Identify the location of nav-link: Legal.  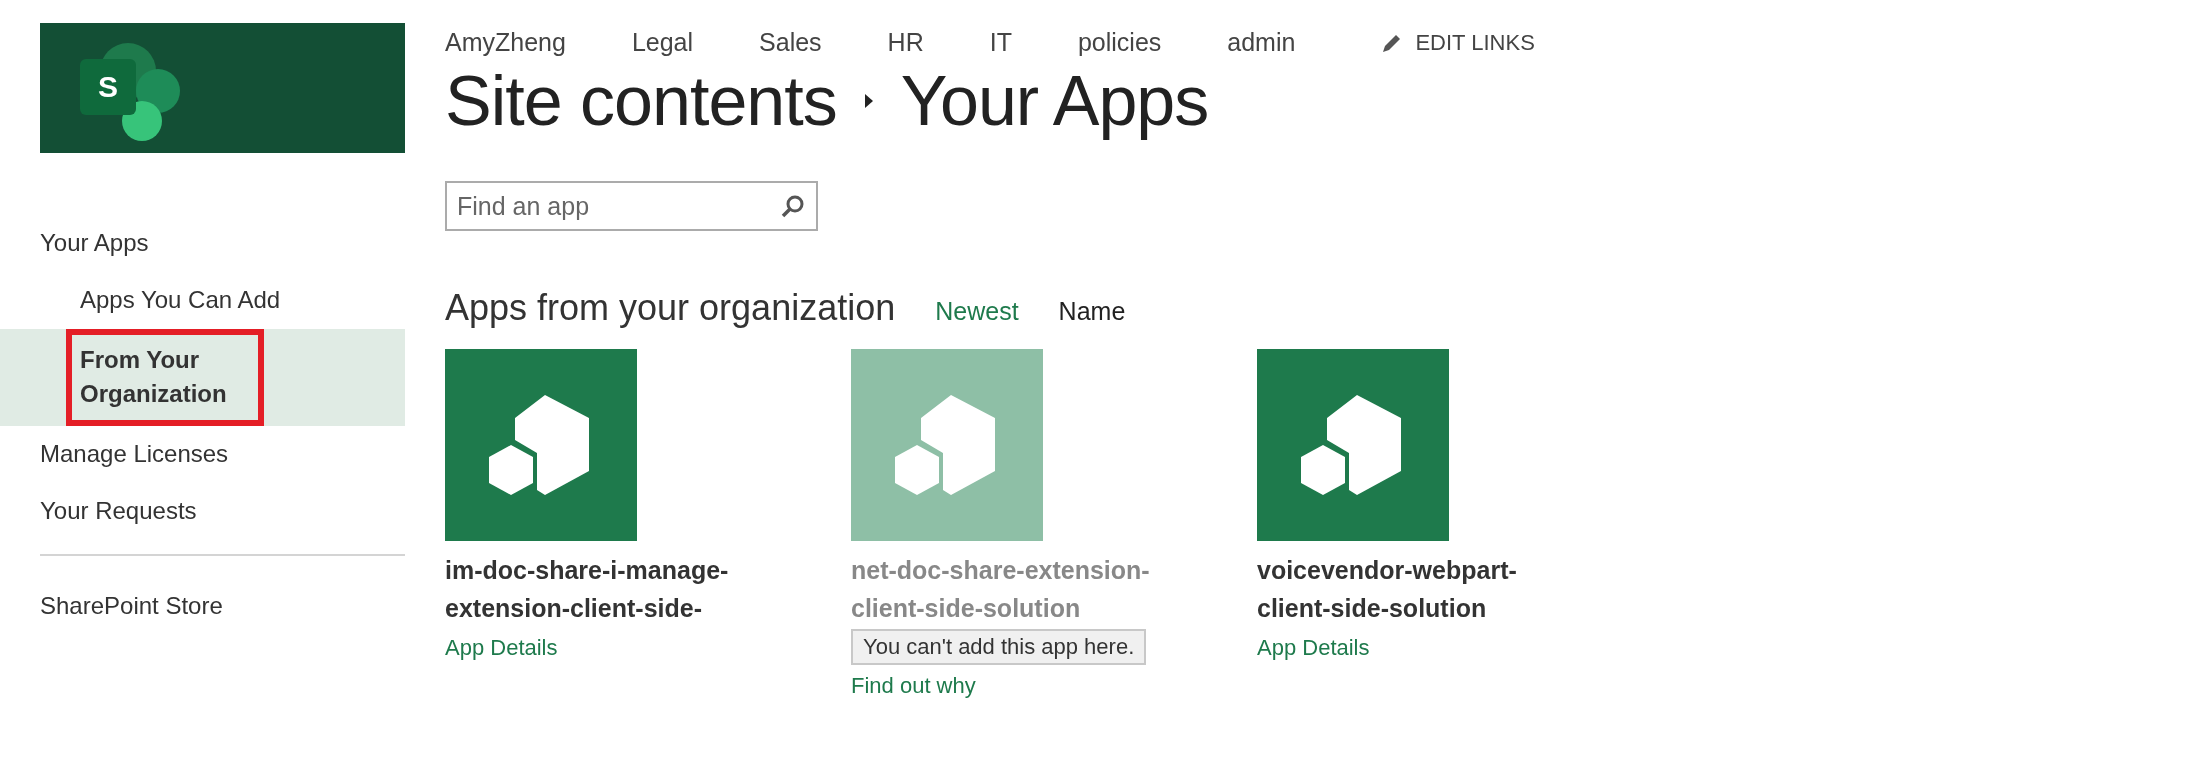
(662, 42).